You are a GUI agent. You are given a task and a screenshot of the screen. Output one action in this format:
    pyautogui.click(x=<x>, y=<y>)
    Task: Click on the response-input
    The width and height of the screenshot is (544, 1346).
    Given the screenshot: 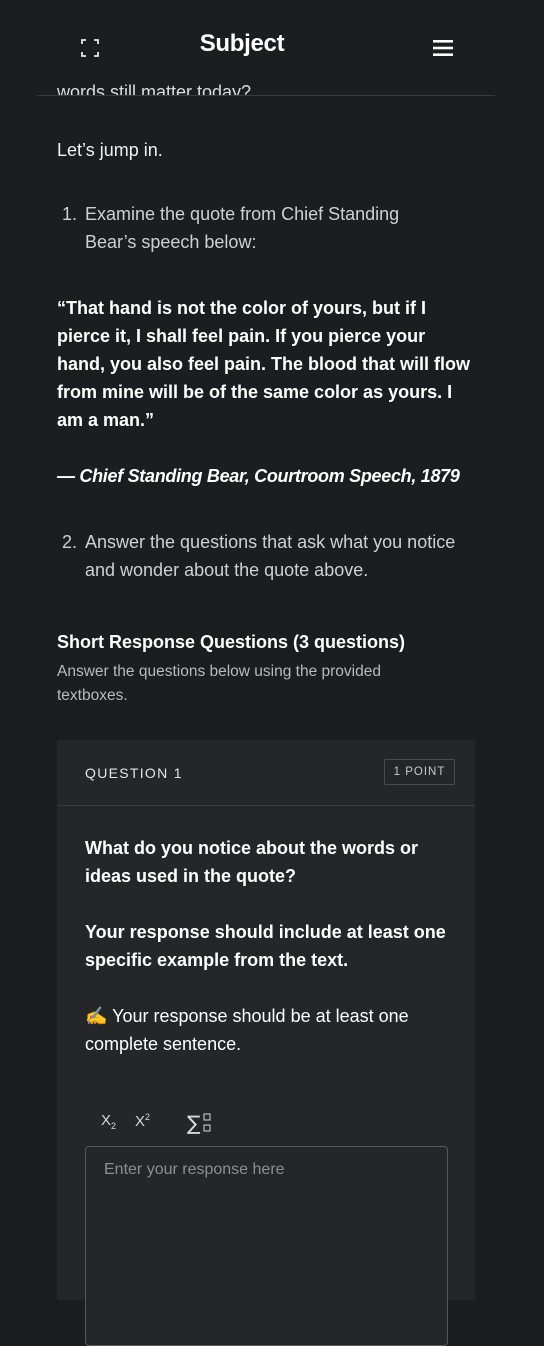 What is the action you would take?
    pyautogui.click(x=266, y=1246)
    